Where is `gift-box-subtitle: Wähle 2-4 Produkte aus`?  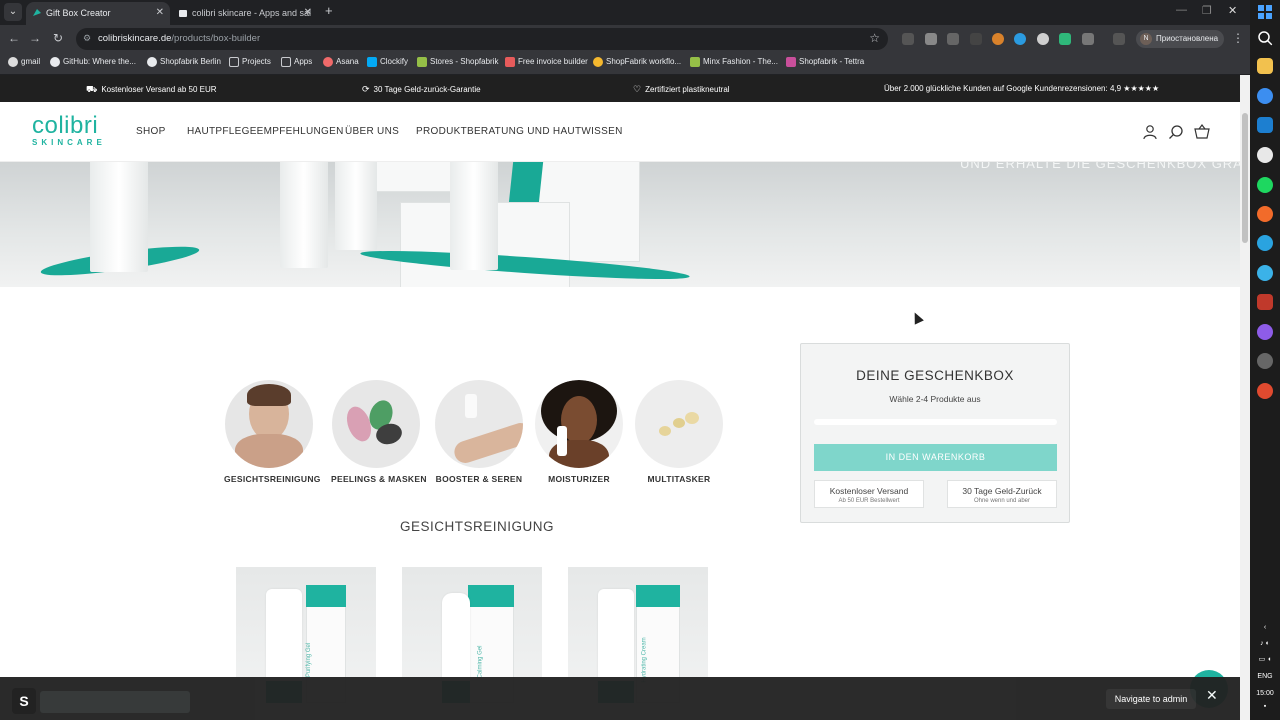
gift-box-subtitle: Wähle 2-4 Produkte aus is located at coordinates (935, 399).